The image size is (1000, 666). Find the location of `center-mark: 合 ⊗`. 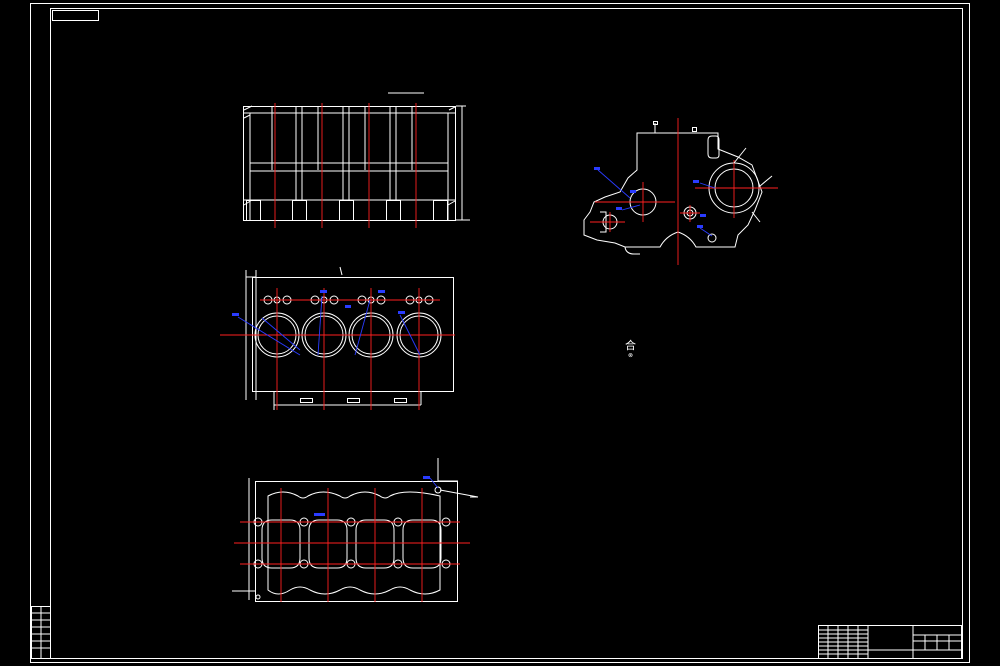

center-mark: 合 ⊗ is located at coordinates (630, 348).